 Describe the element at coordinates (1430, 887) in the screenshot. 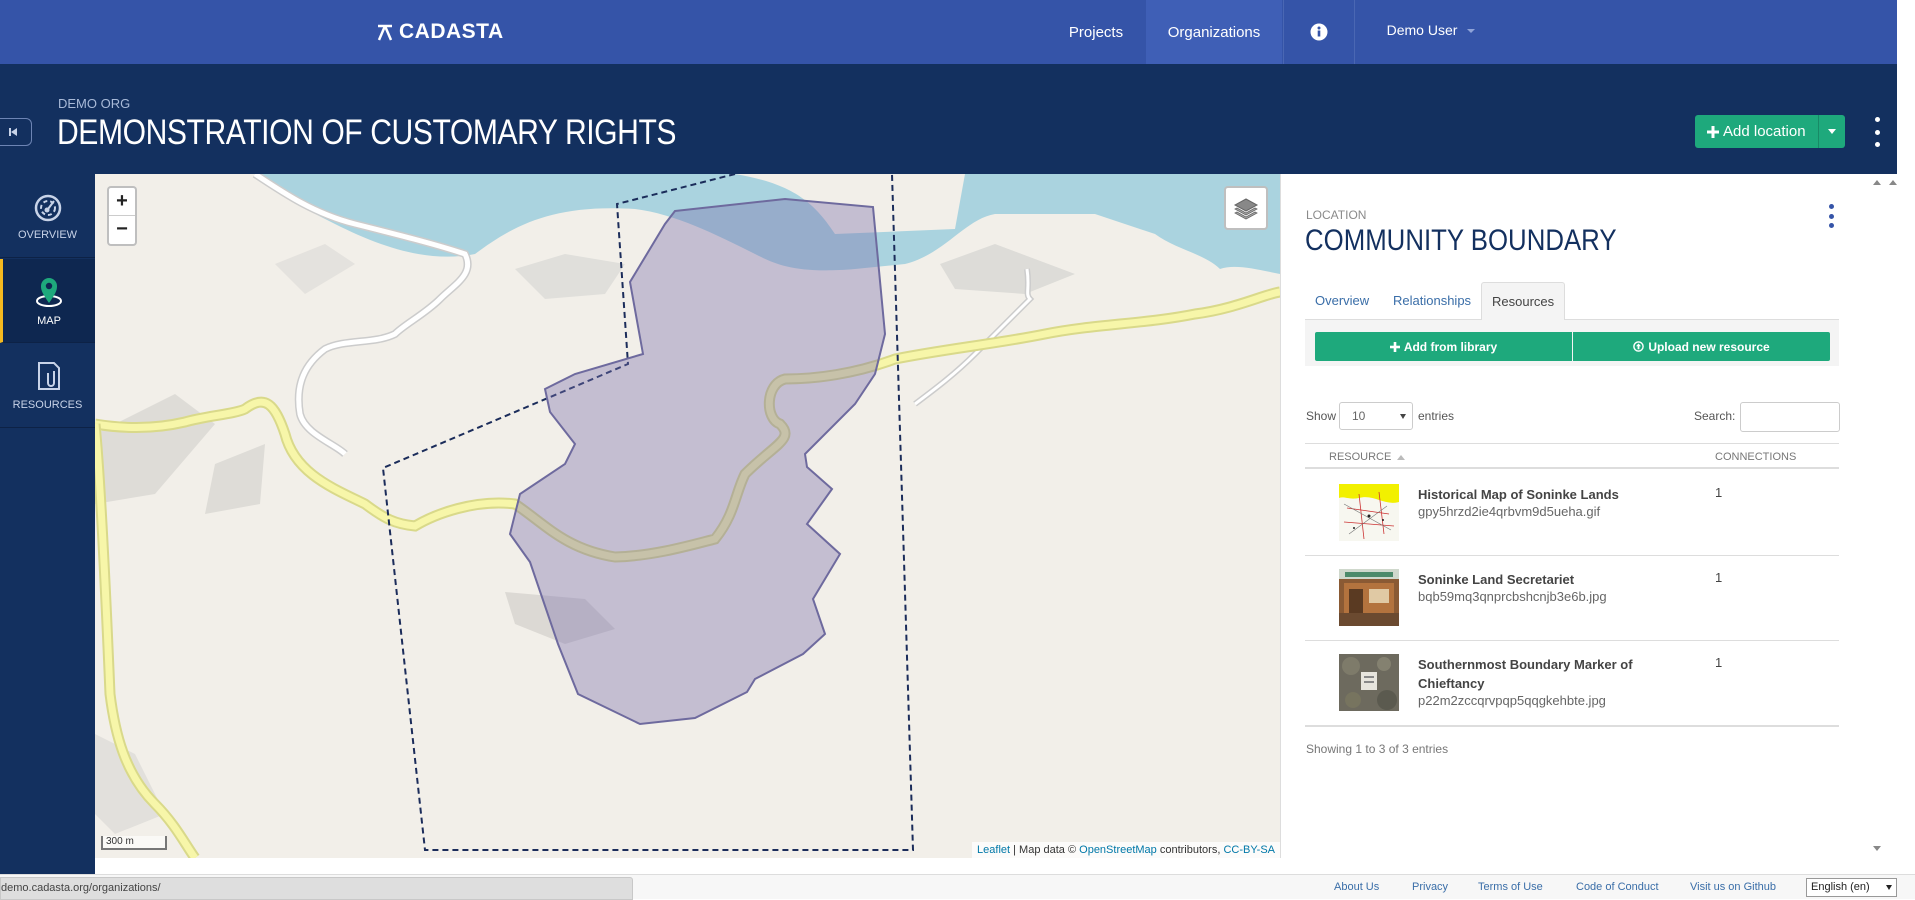

I see `footer-link-privacy: Privacy` at that location.